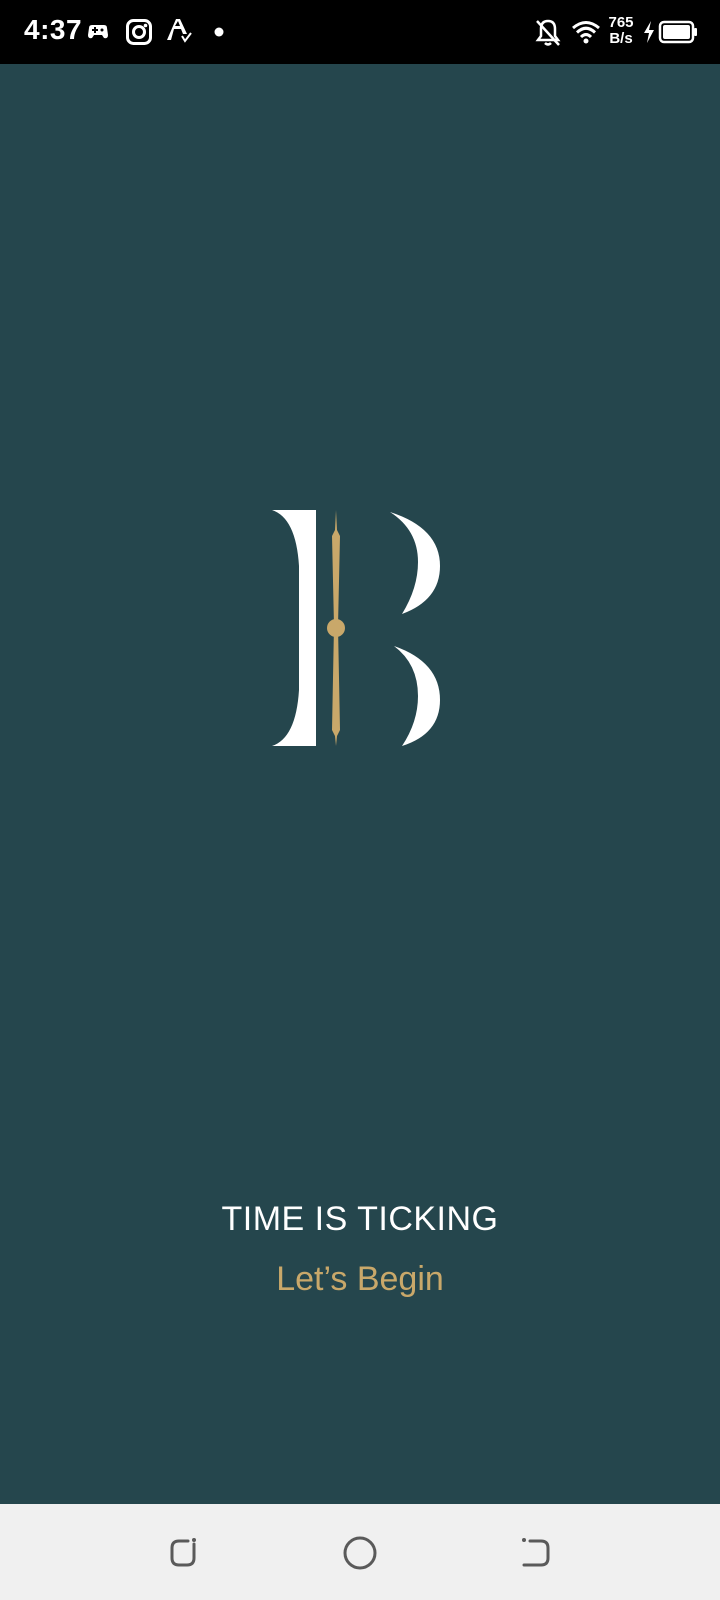 Image resolution: width=720 pixels, height=1600 pixels. Describe the element at coordinates (649, 32) in the screenshot. I see `charging-icon` at that location.